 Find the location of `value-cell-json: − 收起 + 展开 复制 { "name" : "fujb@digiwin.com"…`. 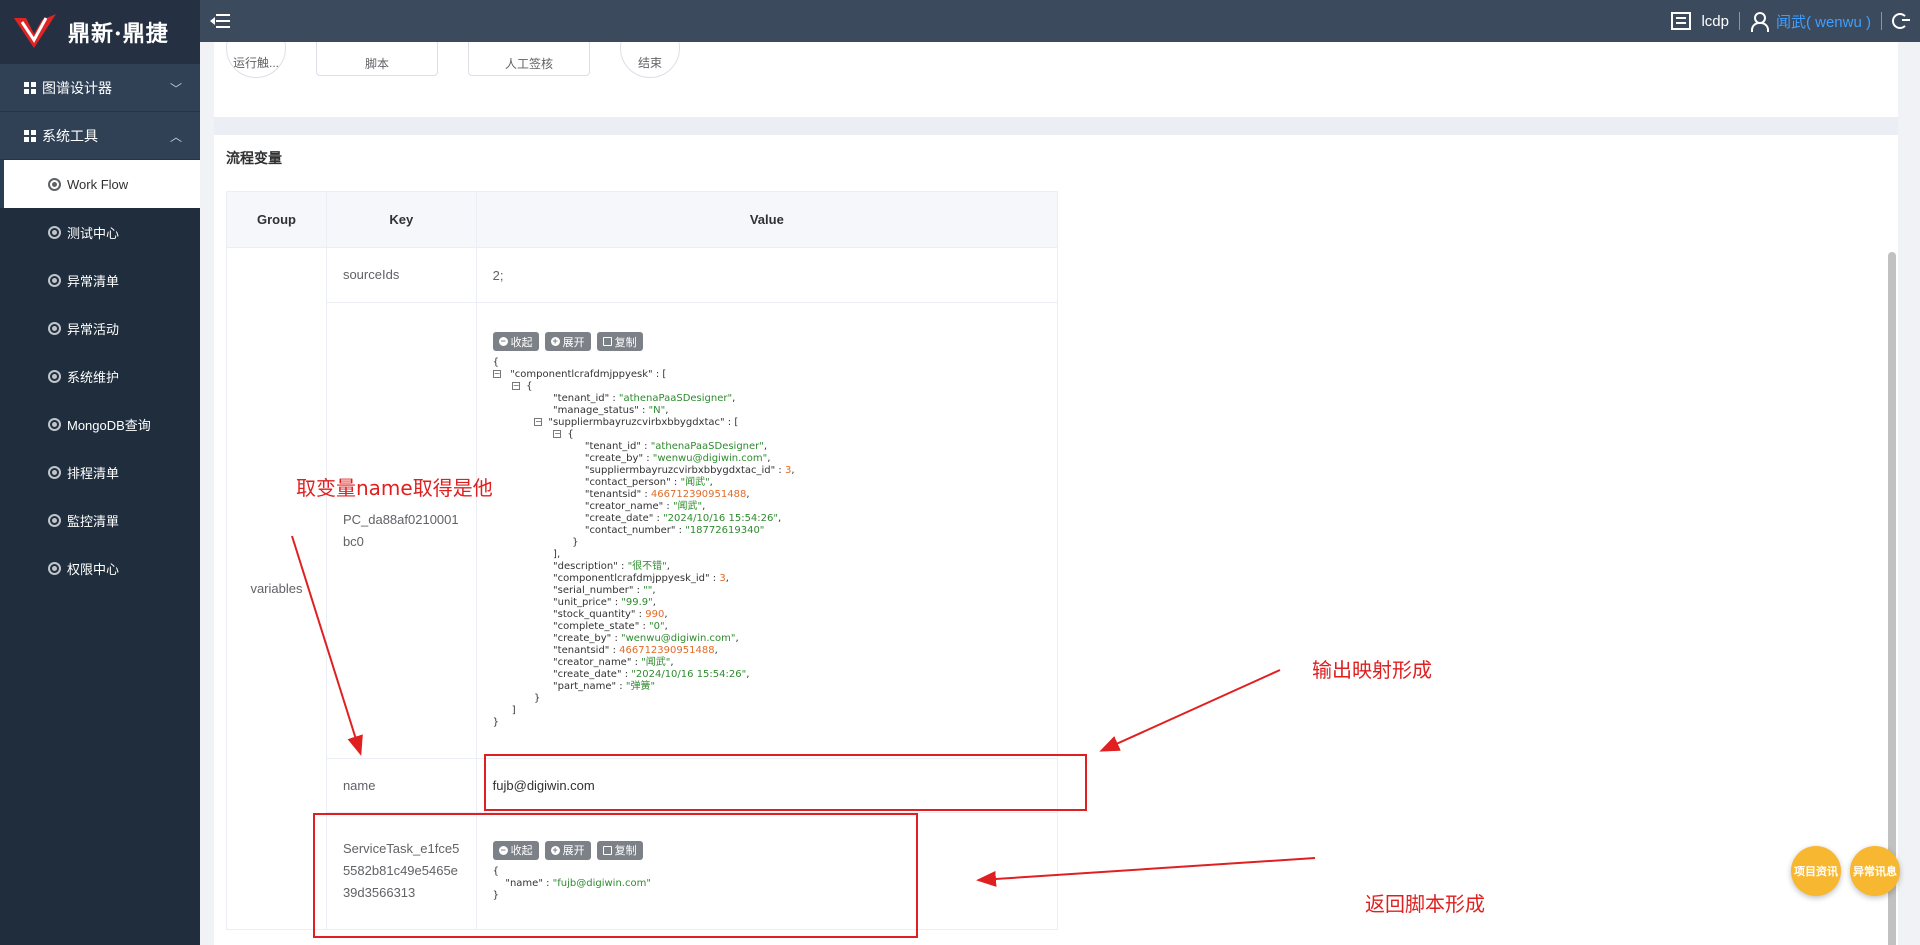

value-cell-json: − 收起 + 展开 复制 { "name" : "fujb@digiwin.com"… is located at coordinates (767, 871).